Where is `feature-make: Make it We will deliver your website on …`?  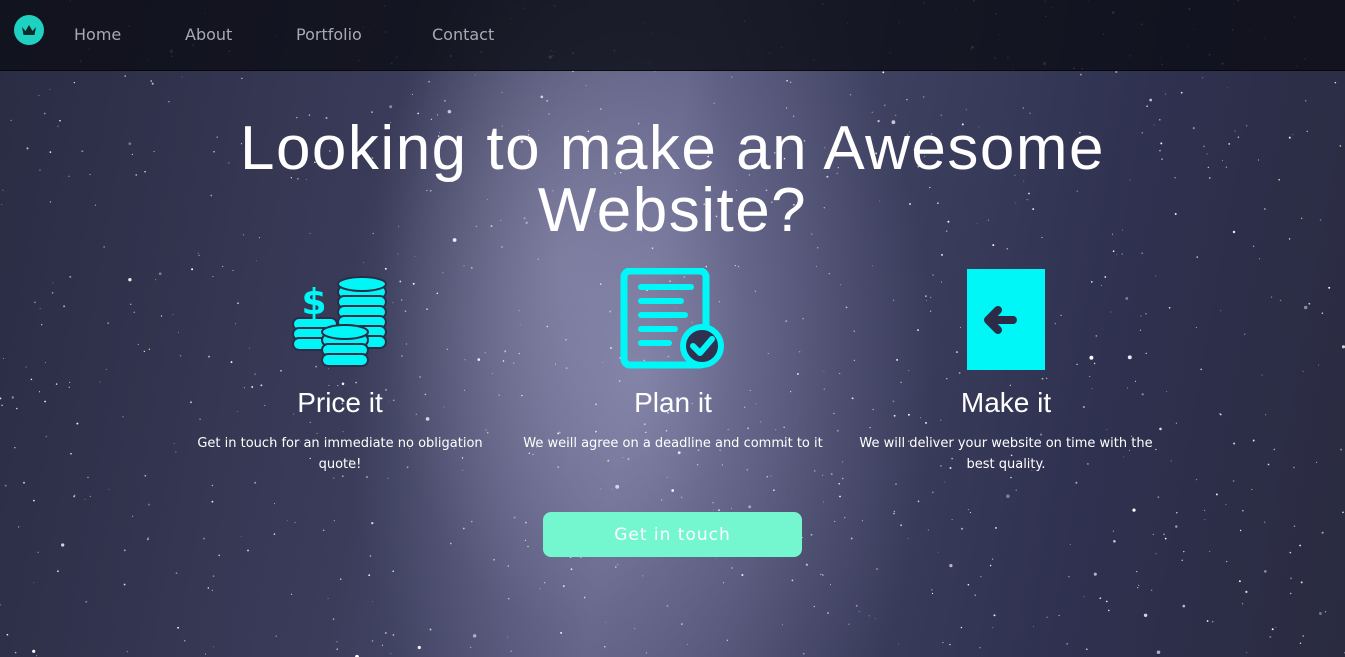
feature-make: Make it We will deliver your website on … is located at coordinates (1006, 367).